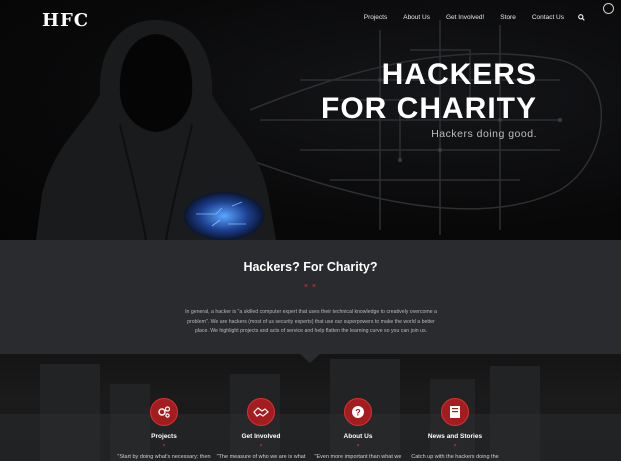  Describe the element at coordinates (164, 436) in the screenshot. I see `feature-title: Projects` at that location.